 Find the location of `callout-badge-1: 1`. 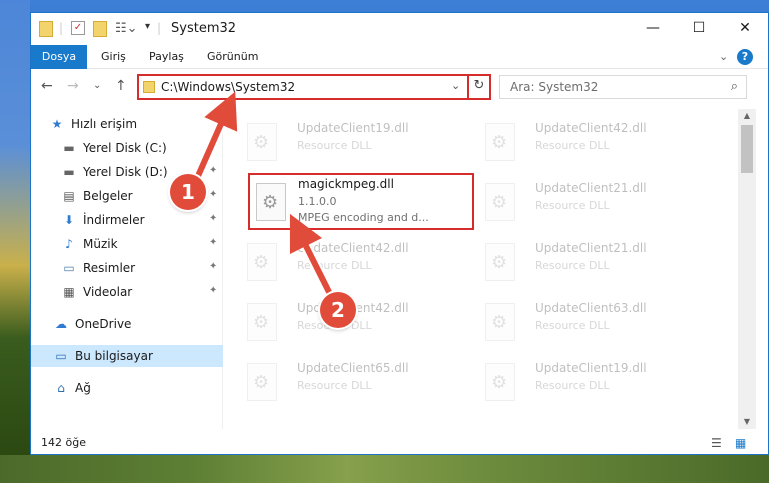

callout-badge-1: 1 is located at coordinates (188, 192).